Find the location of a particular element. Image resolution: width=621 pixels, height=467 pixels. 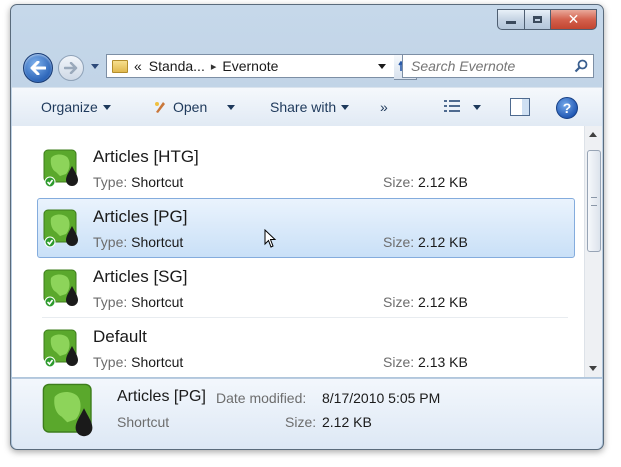

detail-file-name: Articles [PG] is located at coordinates (161, 396).